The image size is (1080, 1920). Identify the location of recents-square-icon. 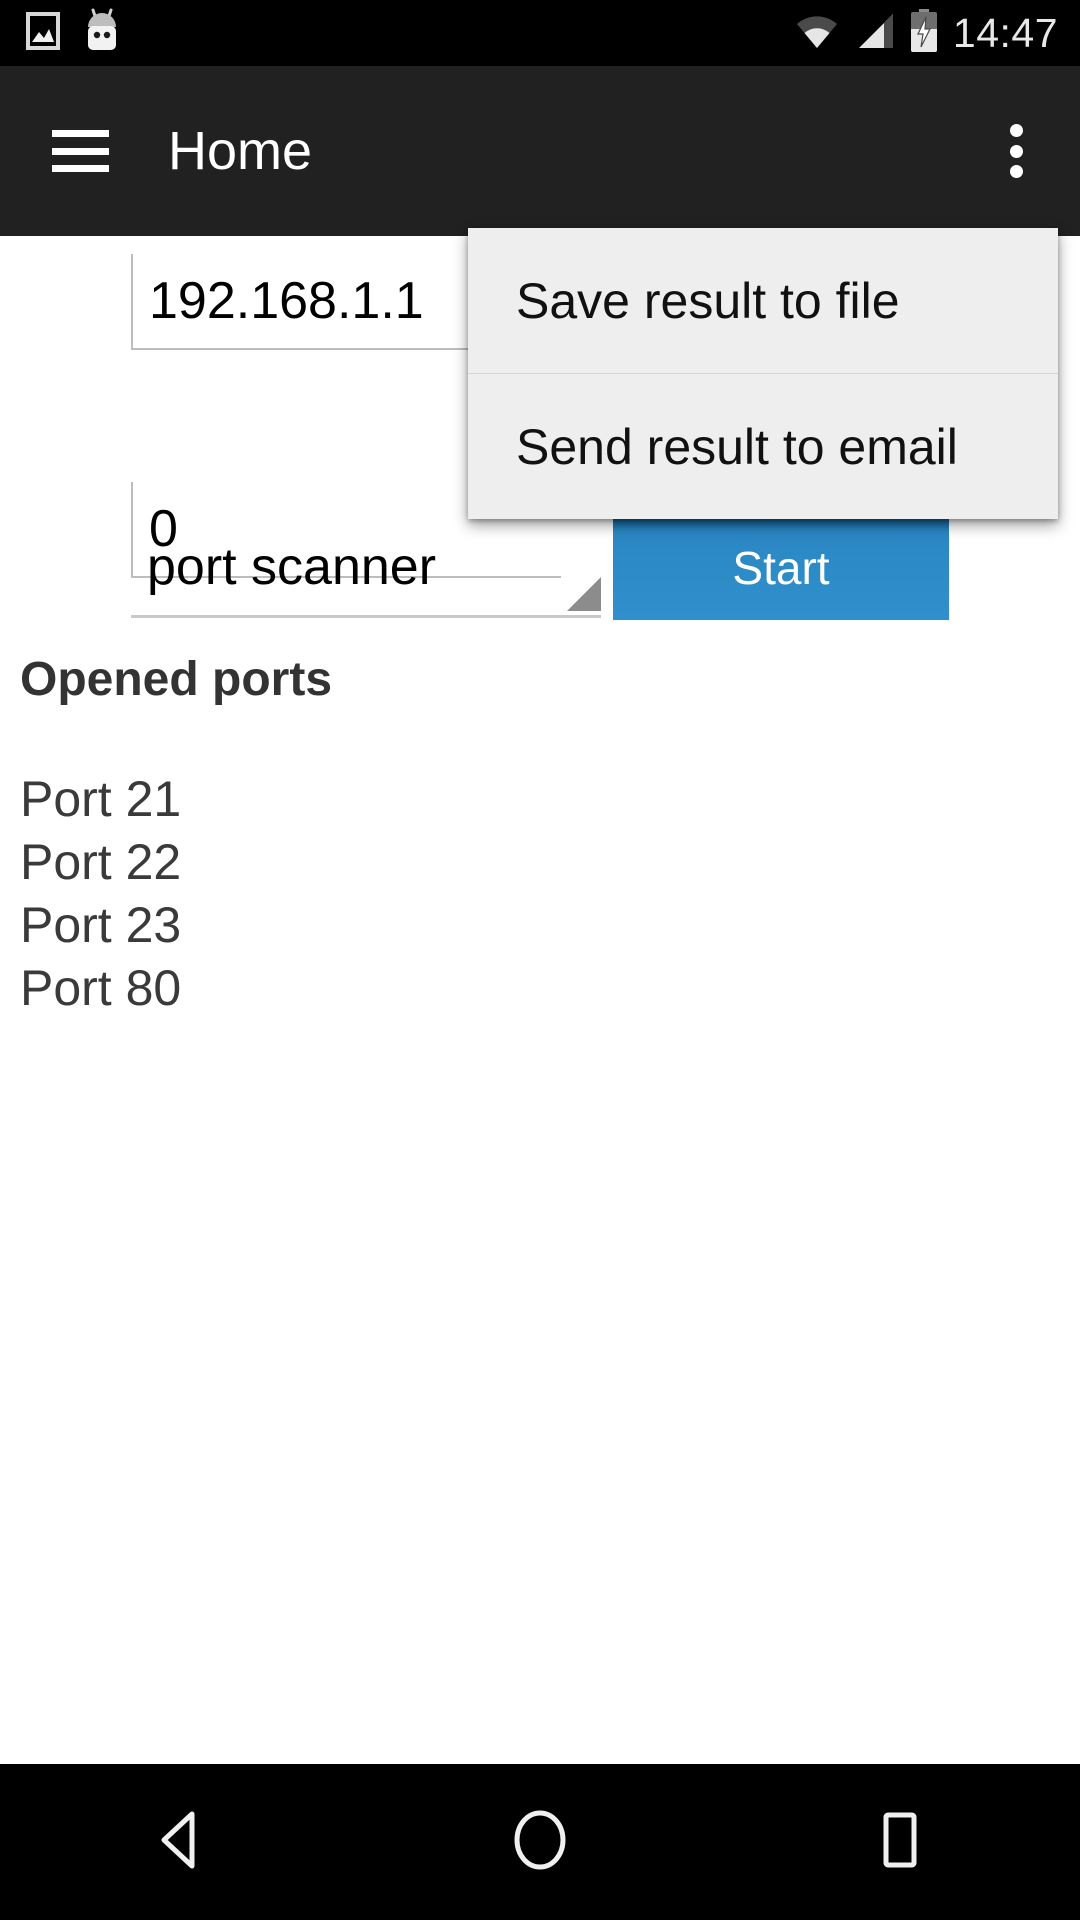
(900, 1842).